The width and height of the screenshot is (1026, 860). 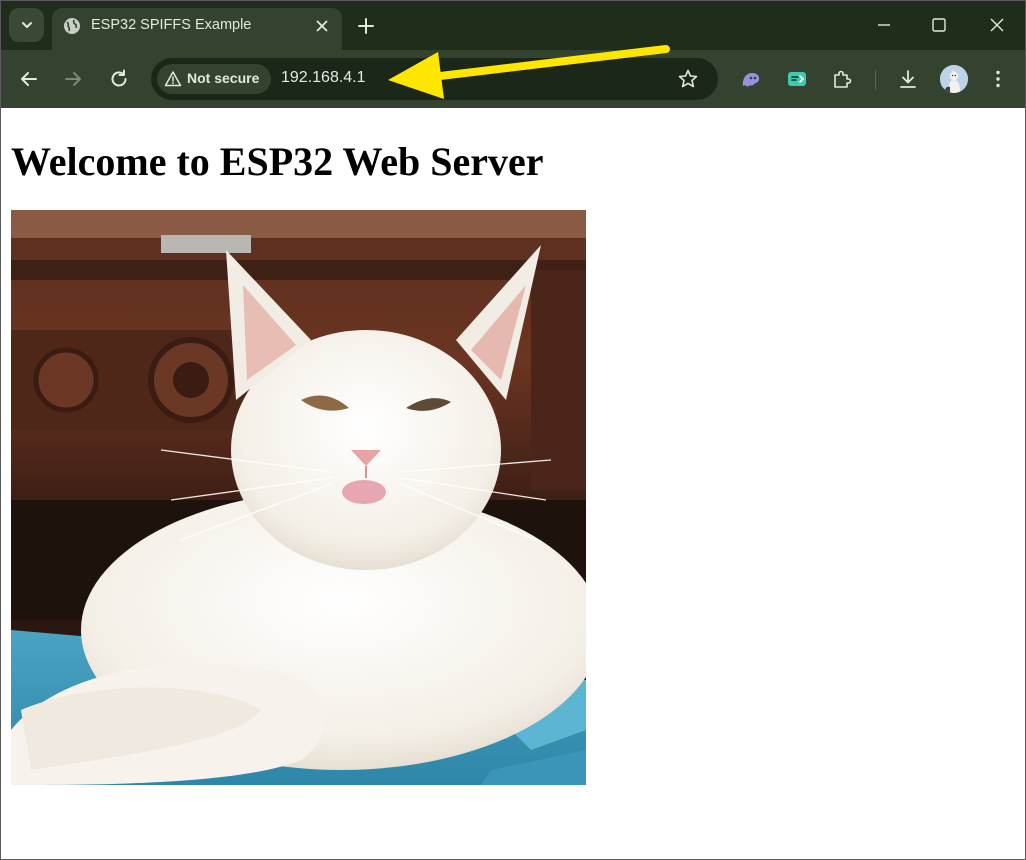 What do you see at coordinates (939, 25) in the screenshot?
I see `maximize-icon` at bounding box center [939, 25].